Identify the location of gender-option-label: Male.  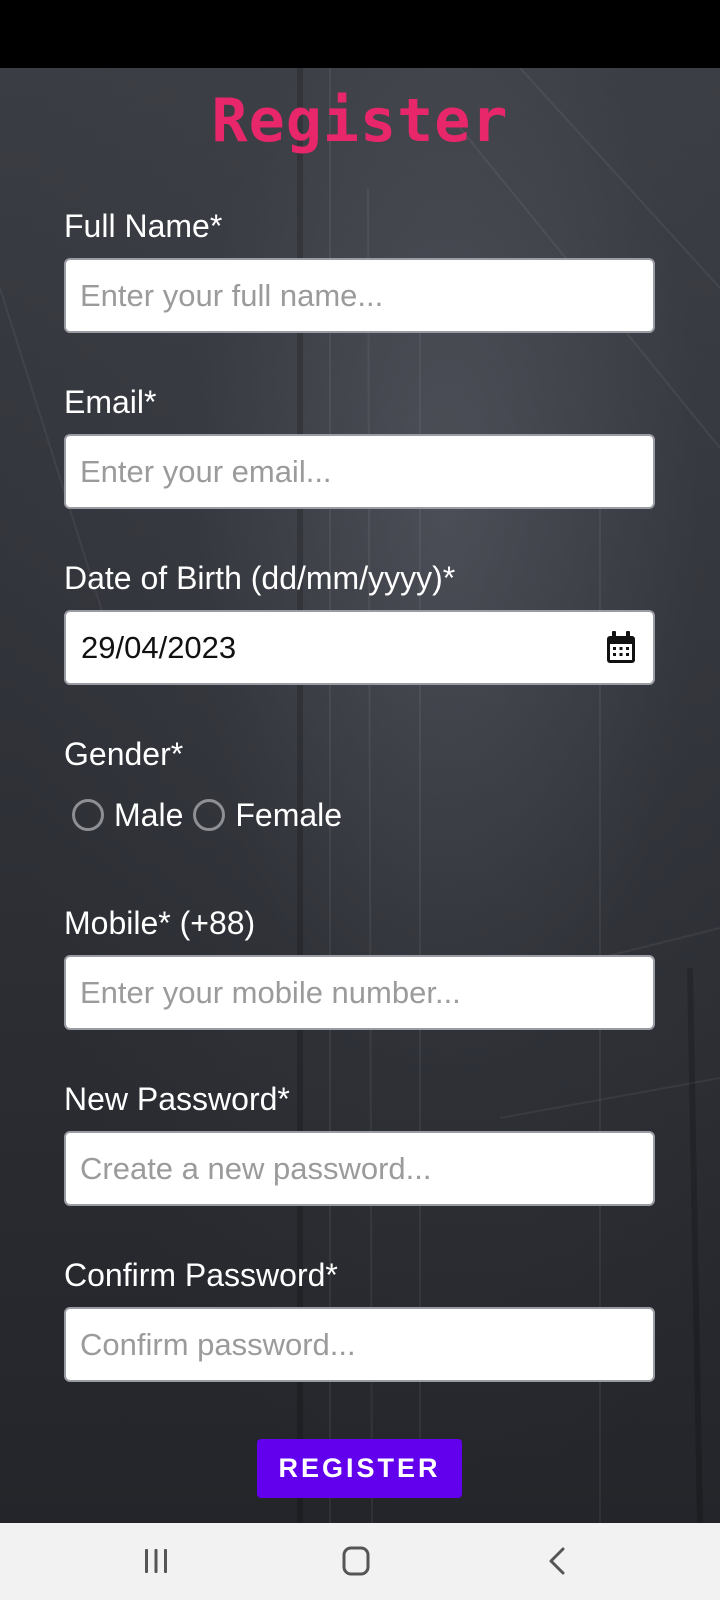
(149, 814).